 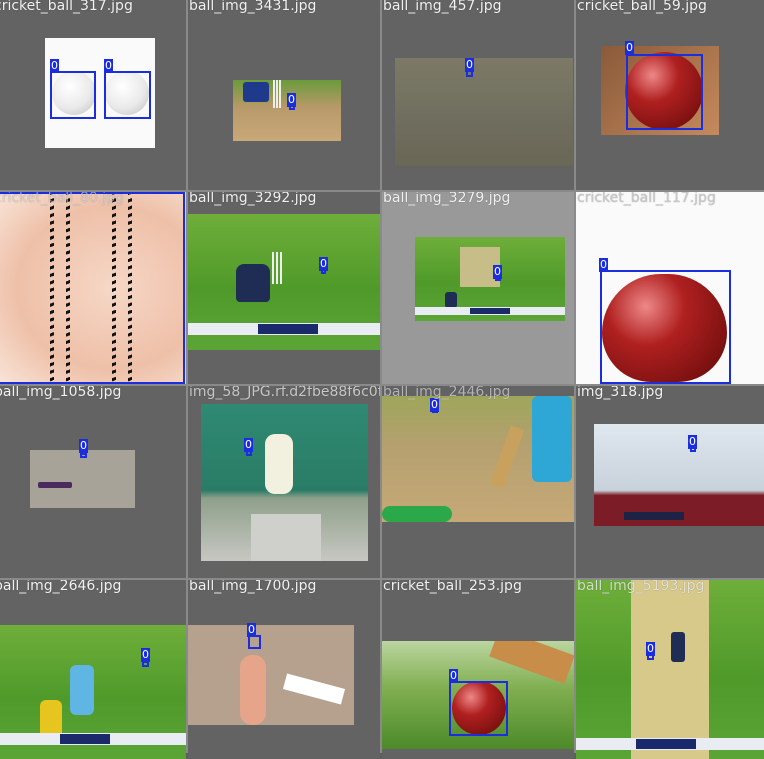 I want to click on image-tile: ball_img_1058.jpg 0, so click(x=93, y=482).